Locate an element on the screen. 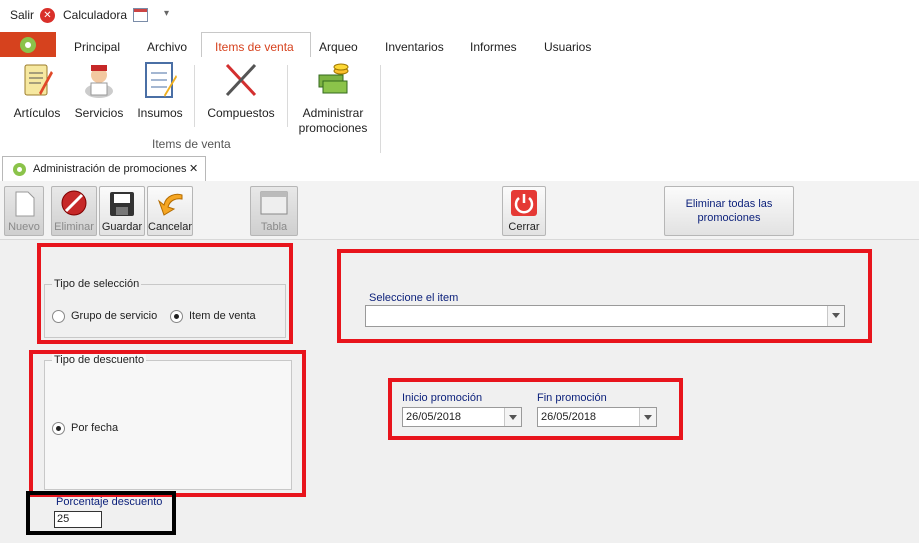  insumos-label: Insumos is located at coordinates (160, 113).